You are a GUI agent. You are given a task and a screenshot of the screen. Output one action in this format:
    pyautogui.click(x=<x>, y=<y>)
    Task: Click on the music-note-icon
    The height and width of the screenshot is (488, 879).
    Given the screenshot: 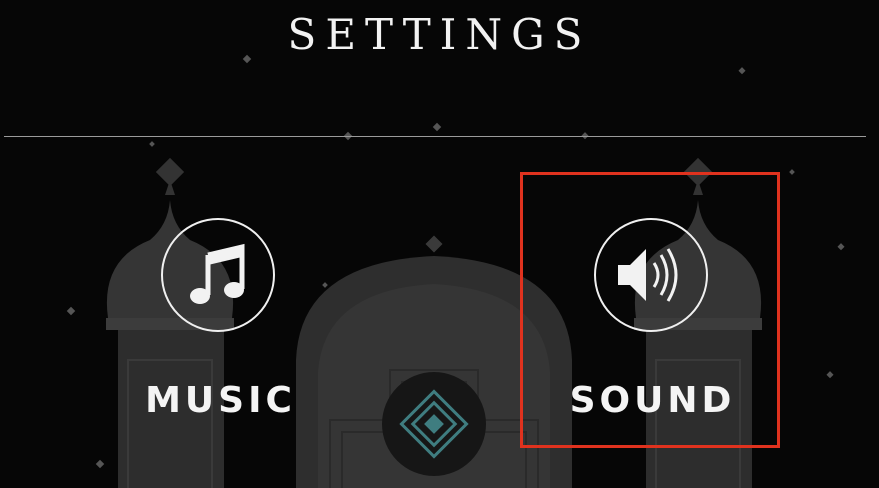 What is the action you would take?
    pyautogui.click(x=217, y=273)
    